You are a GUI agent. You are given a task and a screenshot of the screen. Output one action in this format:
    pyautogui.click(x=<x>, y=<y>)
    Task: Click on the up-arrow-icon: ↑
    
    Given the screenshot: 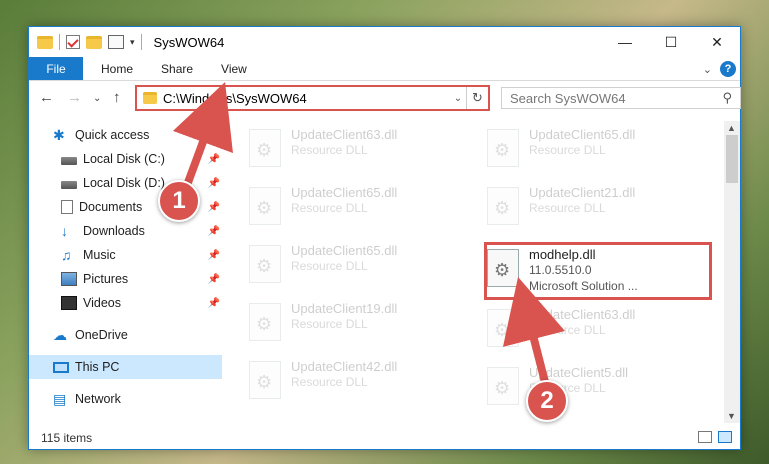 What is the action you would take?
    pyautogui.click(x=117, y=97)
    